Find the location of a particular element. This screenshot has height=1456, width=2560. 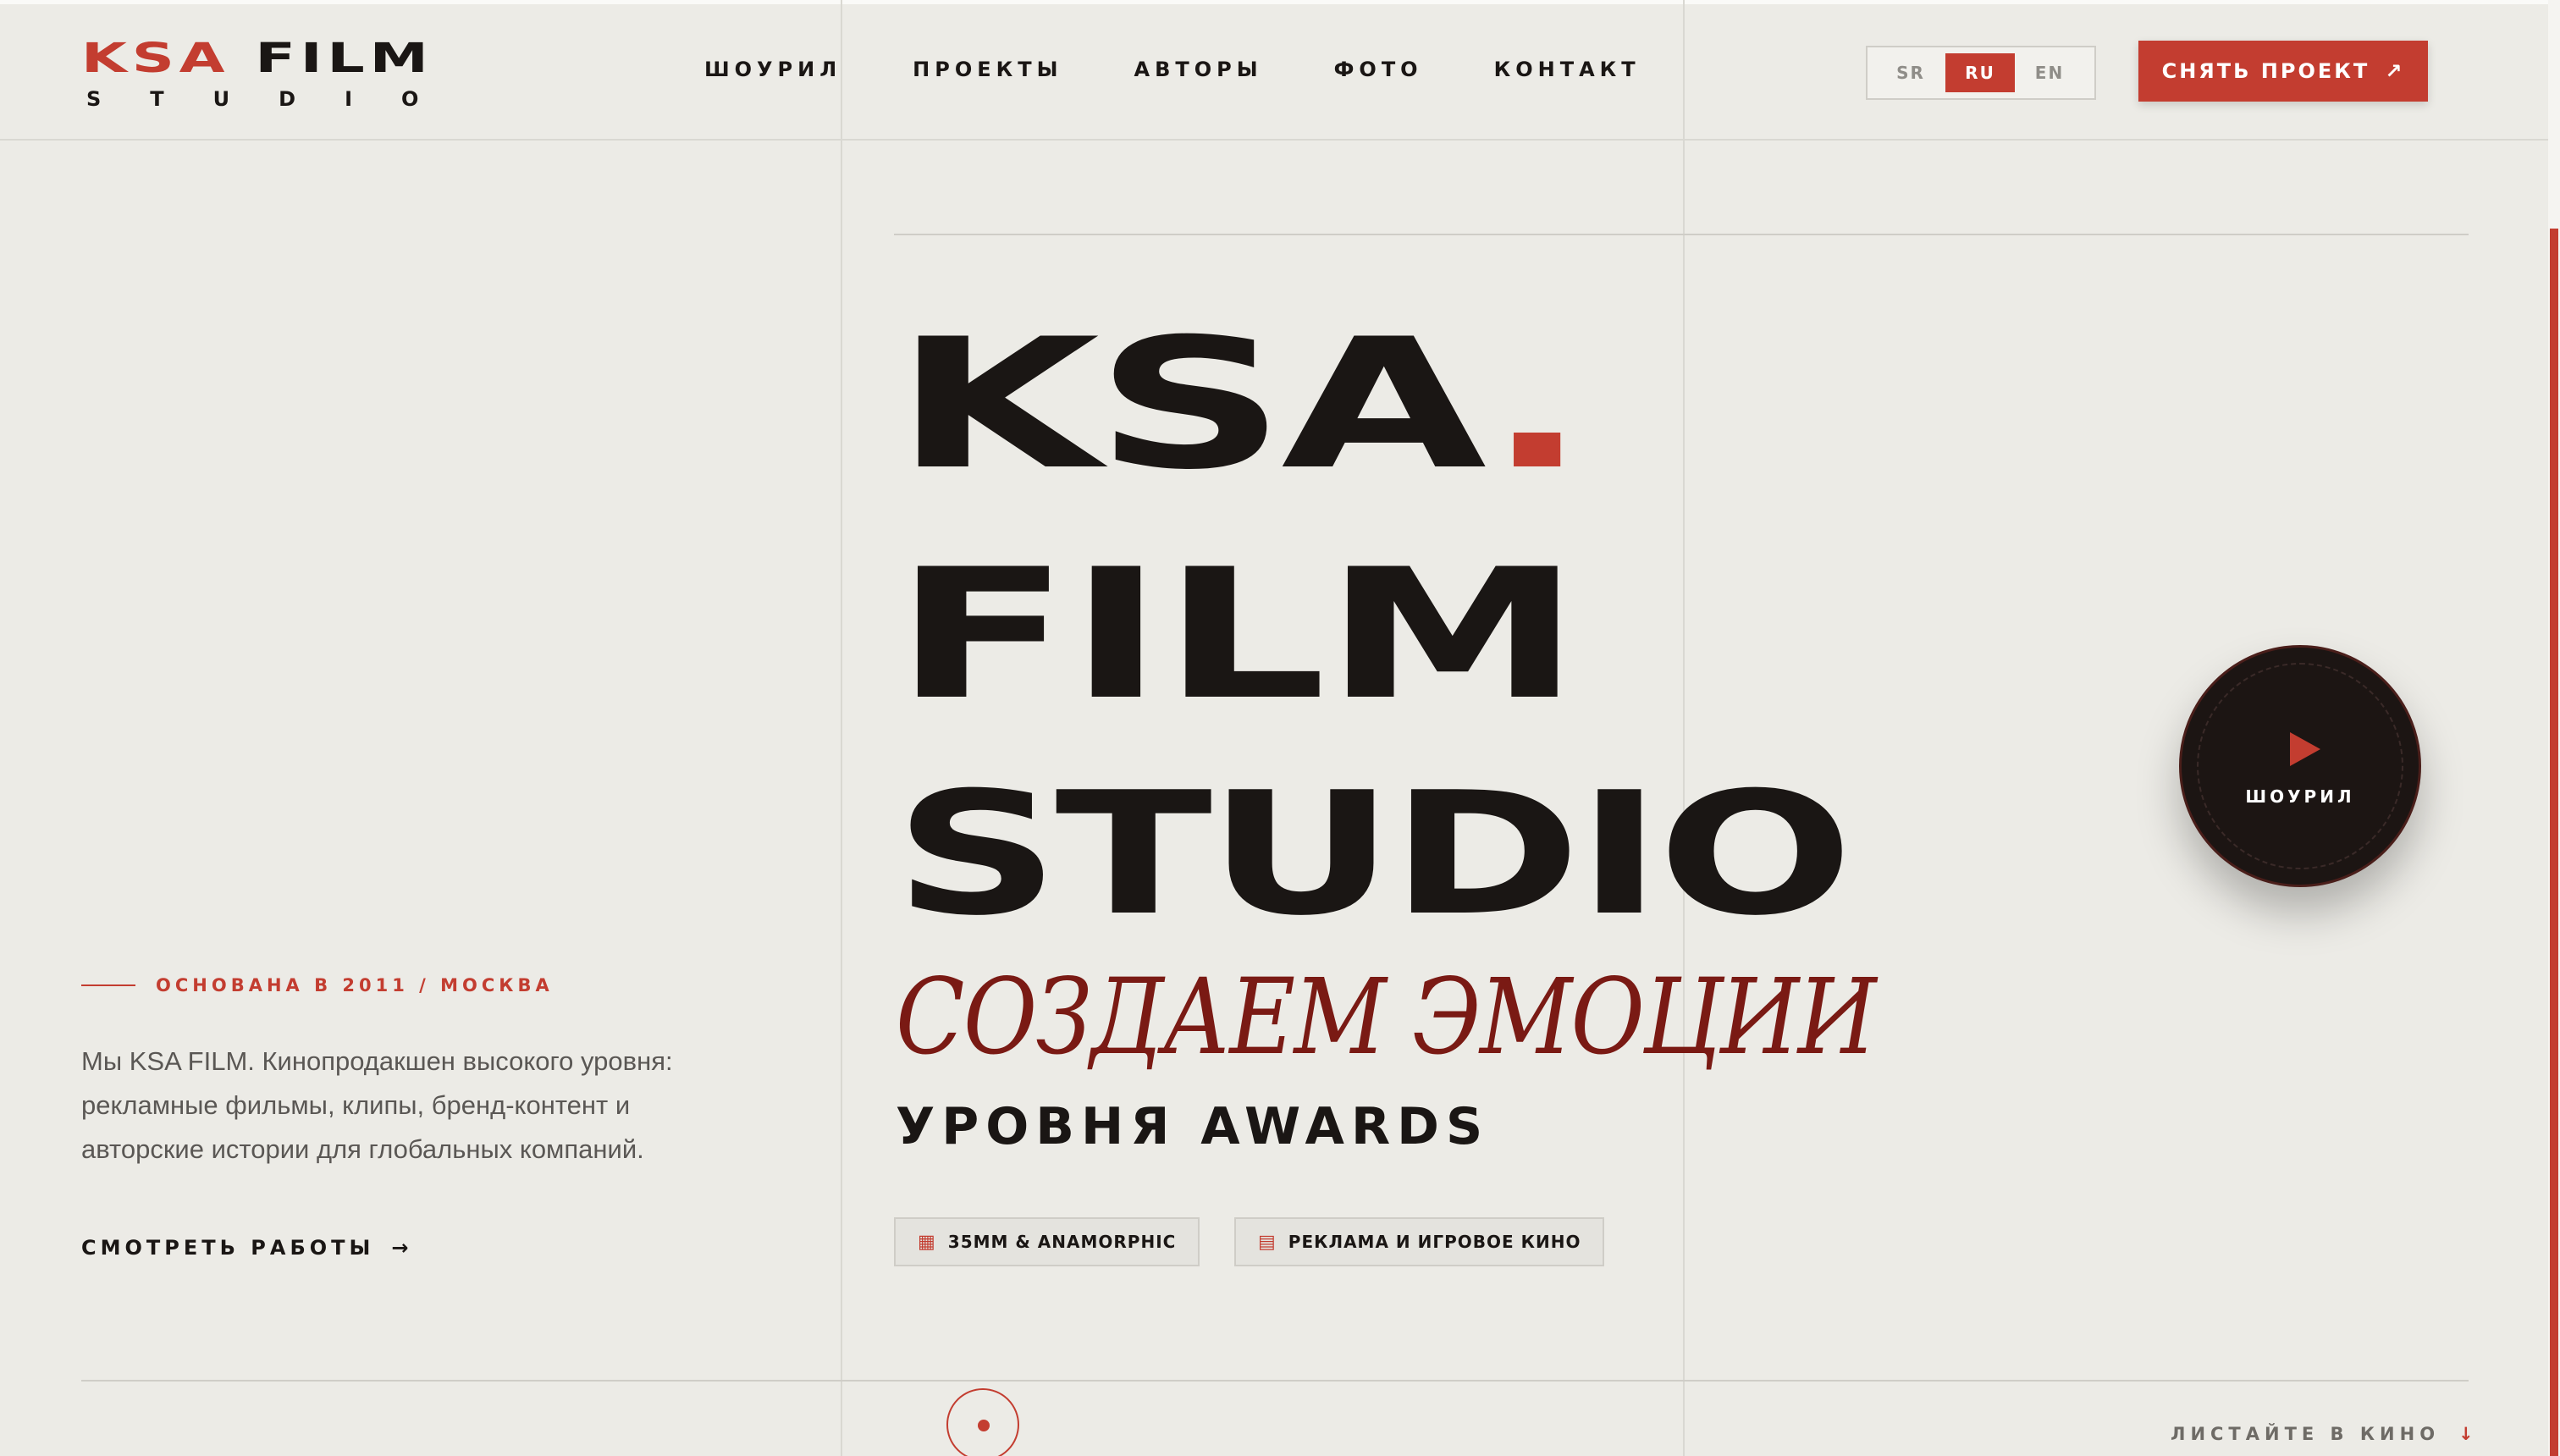

scroll-dot-icon is located at coordinates (984, 1425).